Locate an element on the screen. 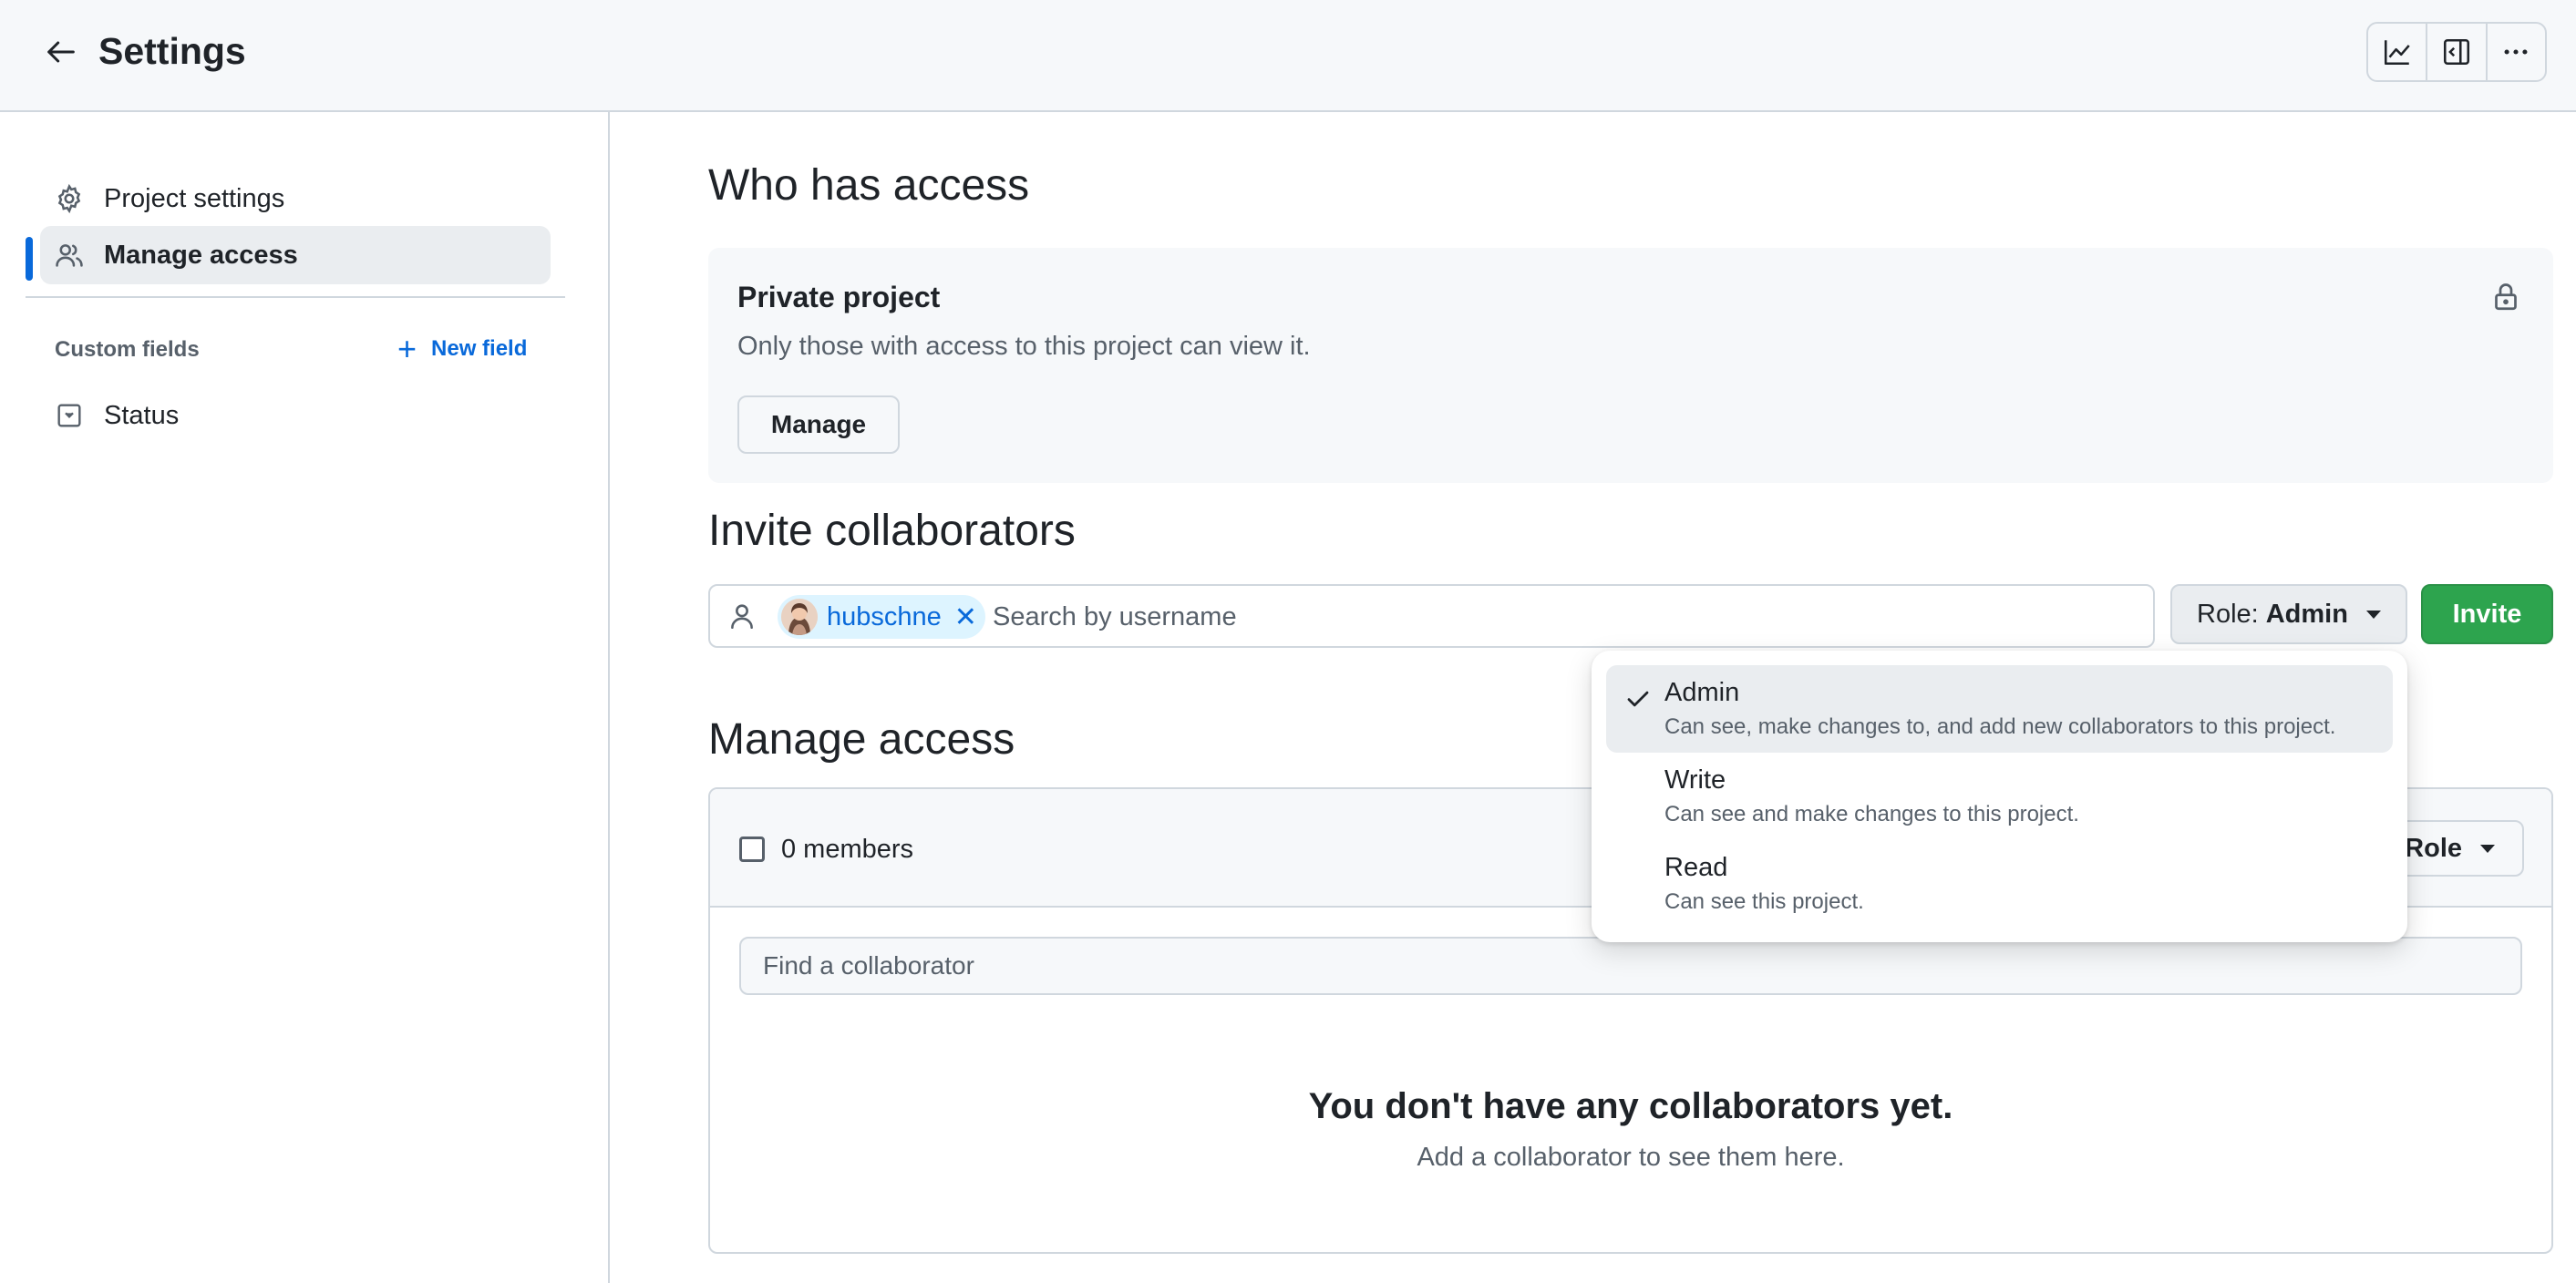 The height and width of the screenshot is (1283, 2576). chip-username: hubschne is located at coordinates (884, 616).